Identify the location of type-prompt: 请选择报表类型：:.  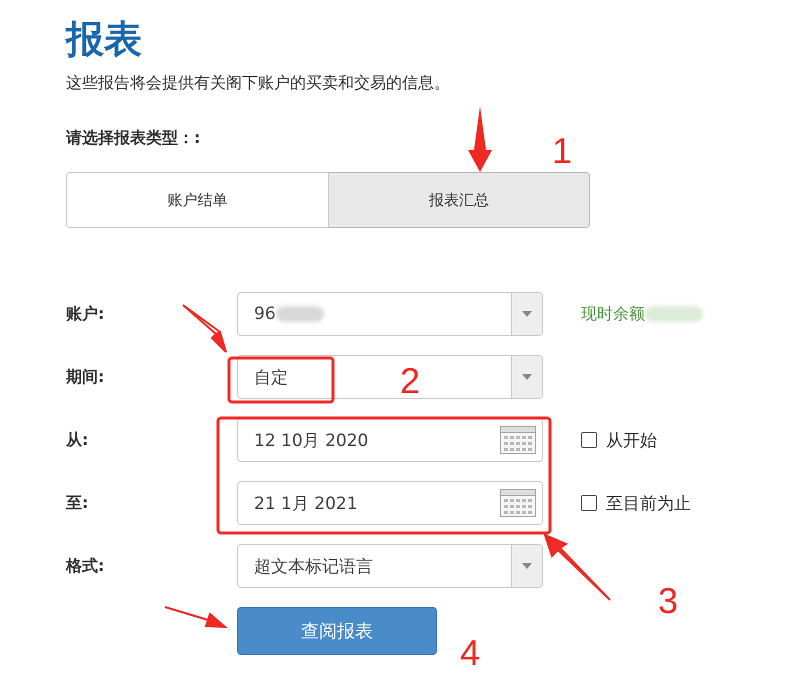
(134, 138).